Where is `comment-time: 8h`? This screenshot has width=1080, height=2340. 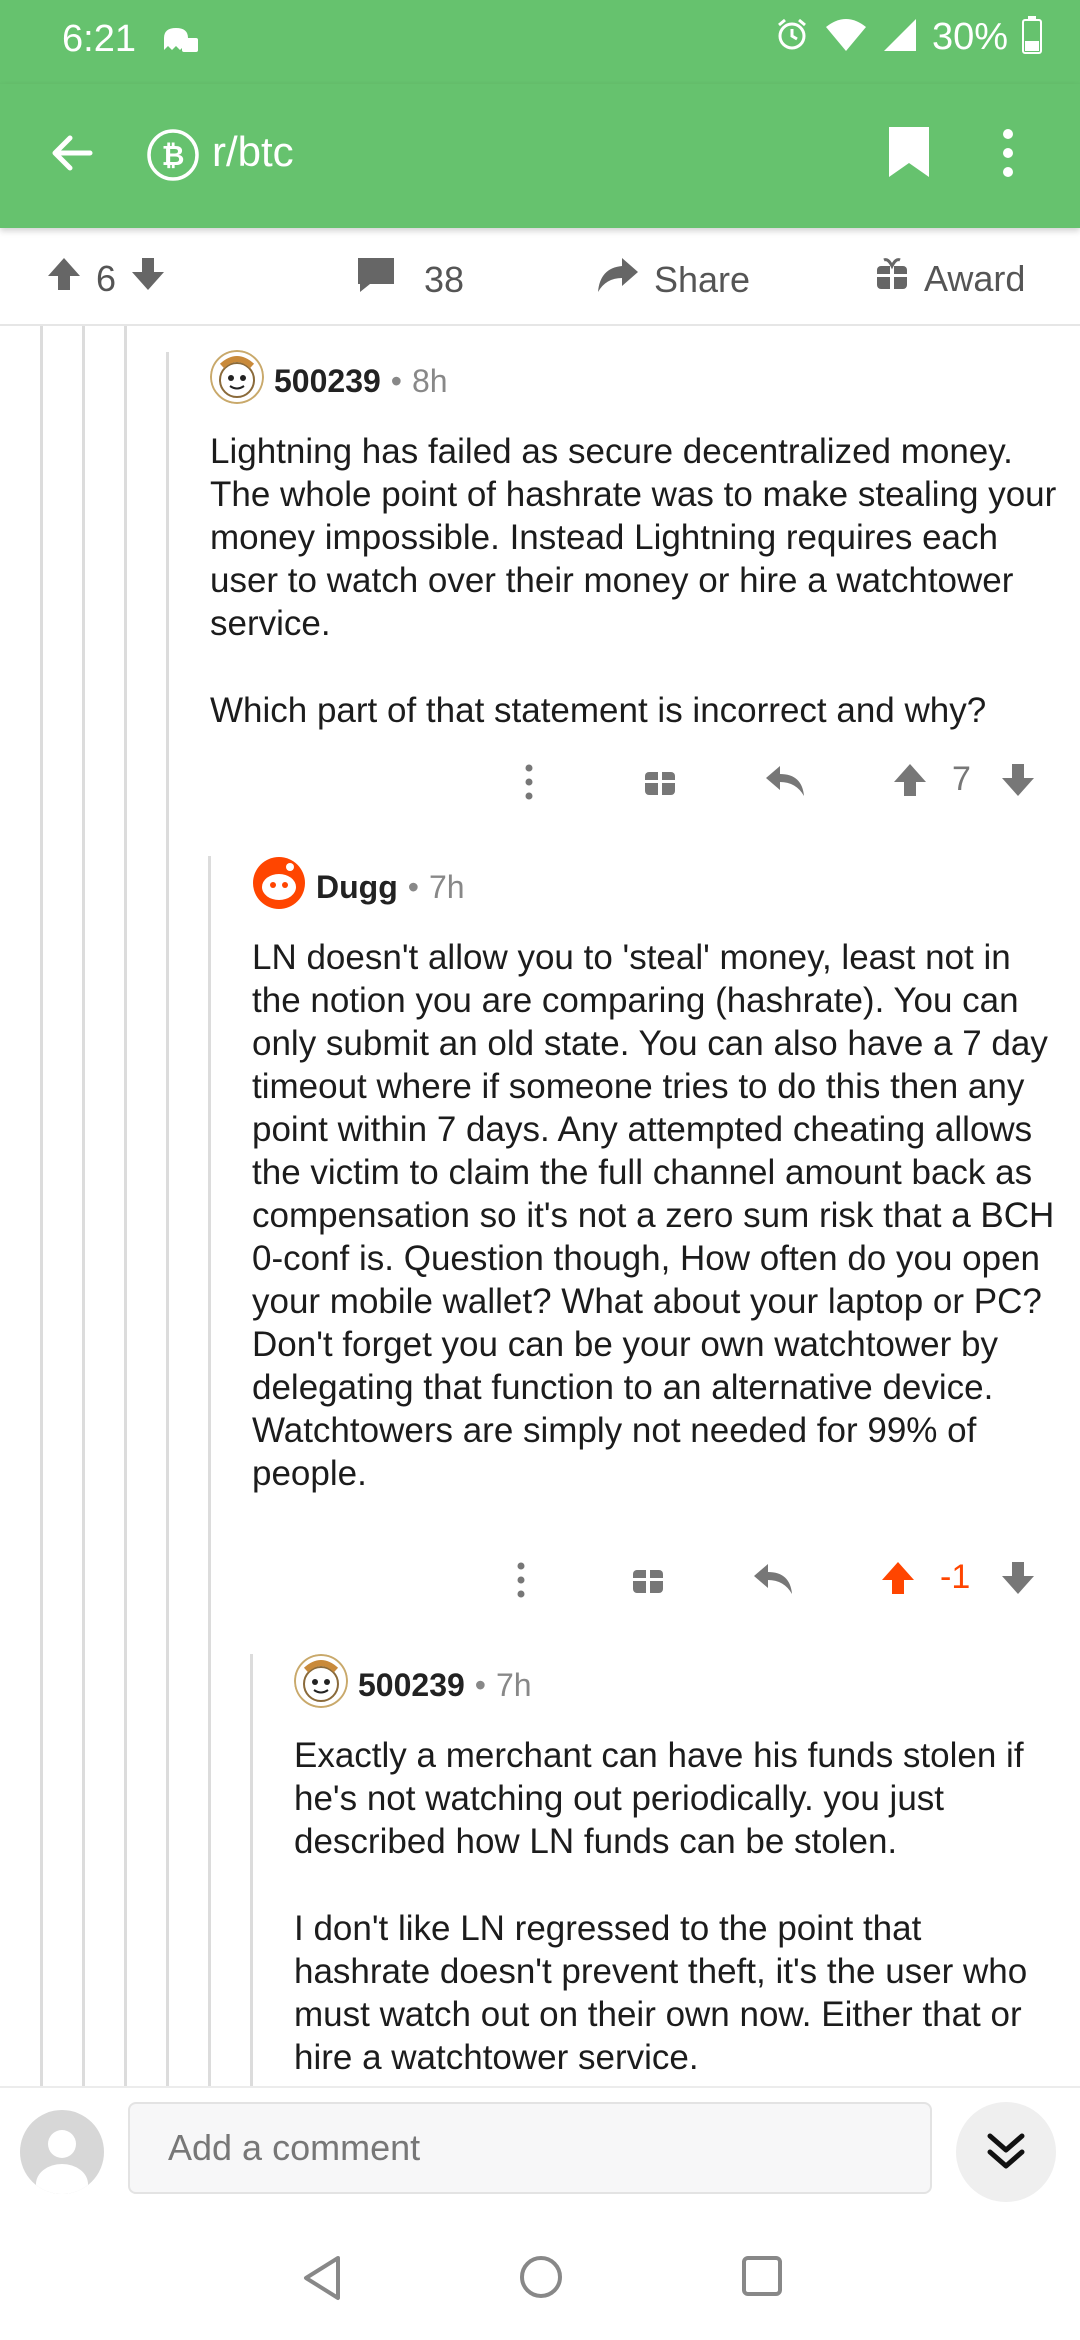 comment-time: 8h is located at coordinates (429, 380).